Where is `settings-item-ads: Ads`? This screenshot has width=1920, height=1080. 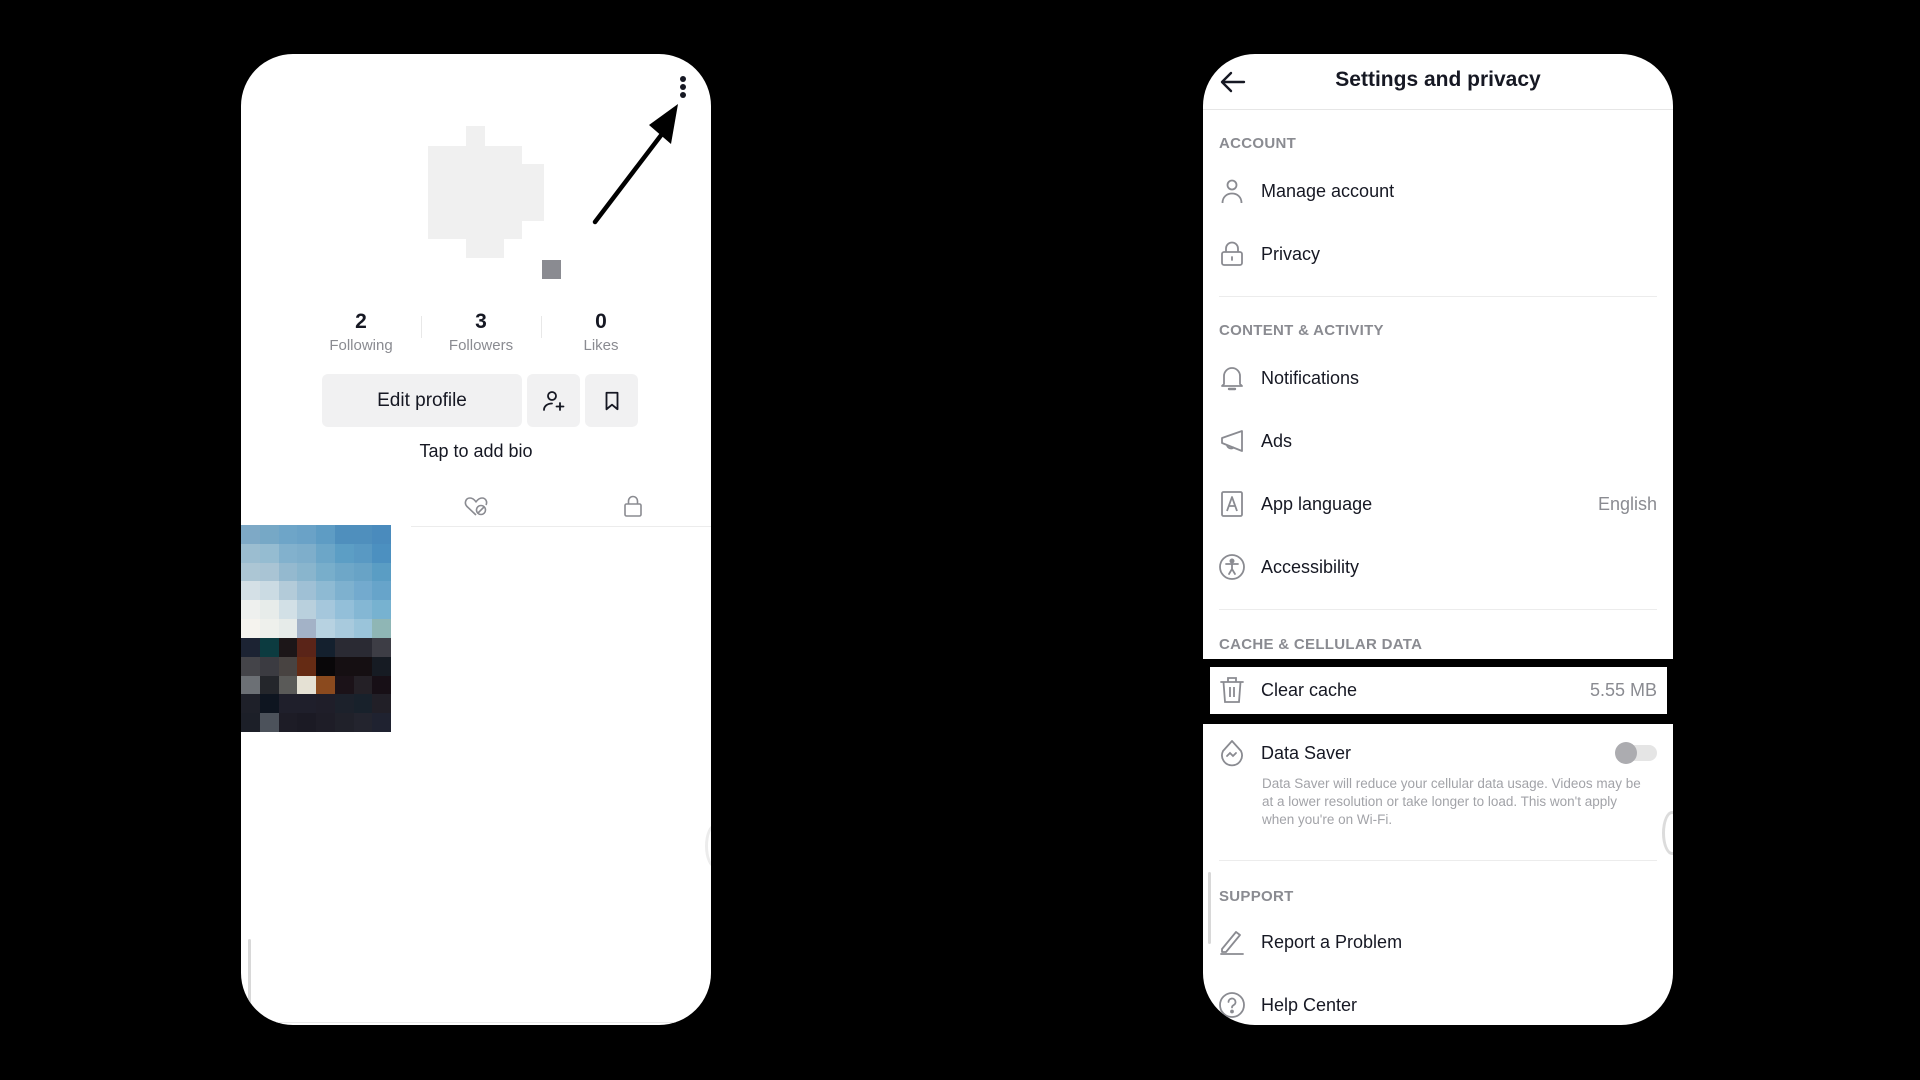 settings-item-ads: Ads is located at coordinates (1438, 441).